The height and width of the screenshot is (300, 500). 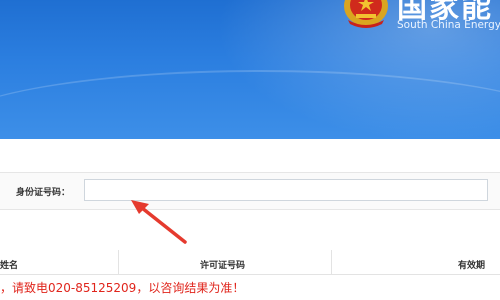 What do you see at coordinates (159, 222) in the screenshot?
I see `pointer-arrow-icon` at bounding box center [159, 222].